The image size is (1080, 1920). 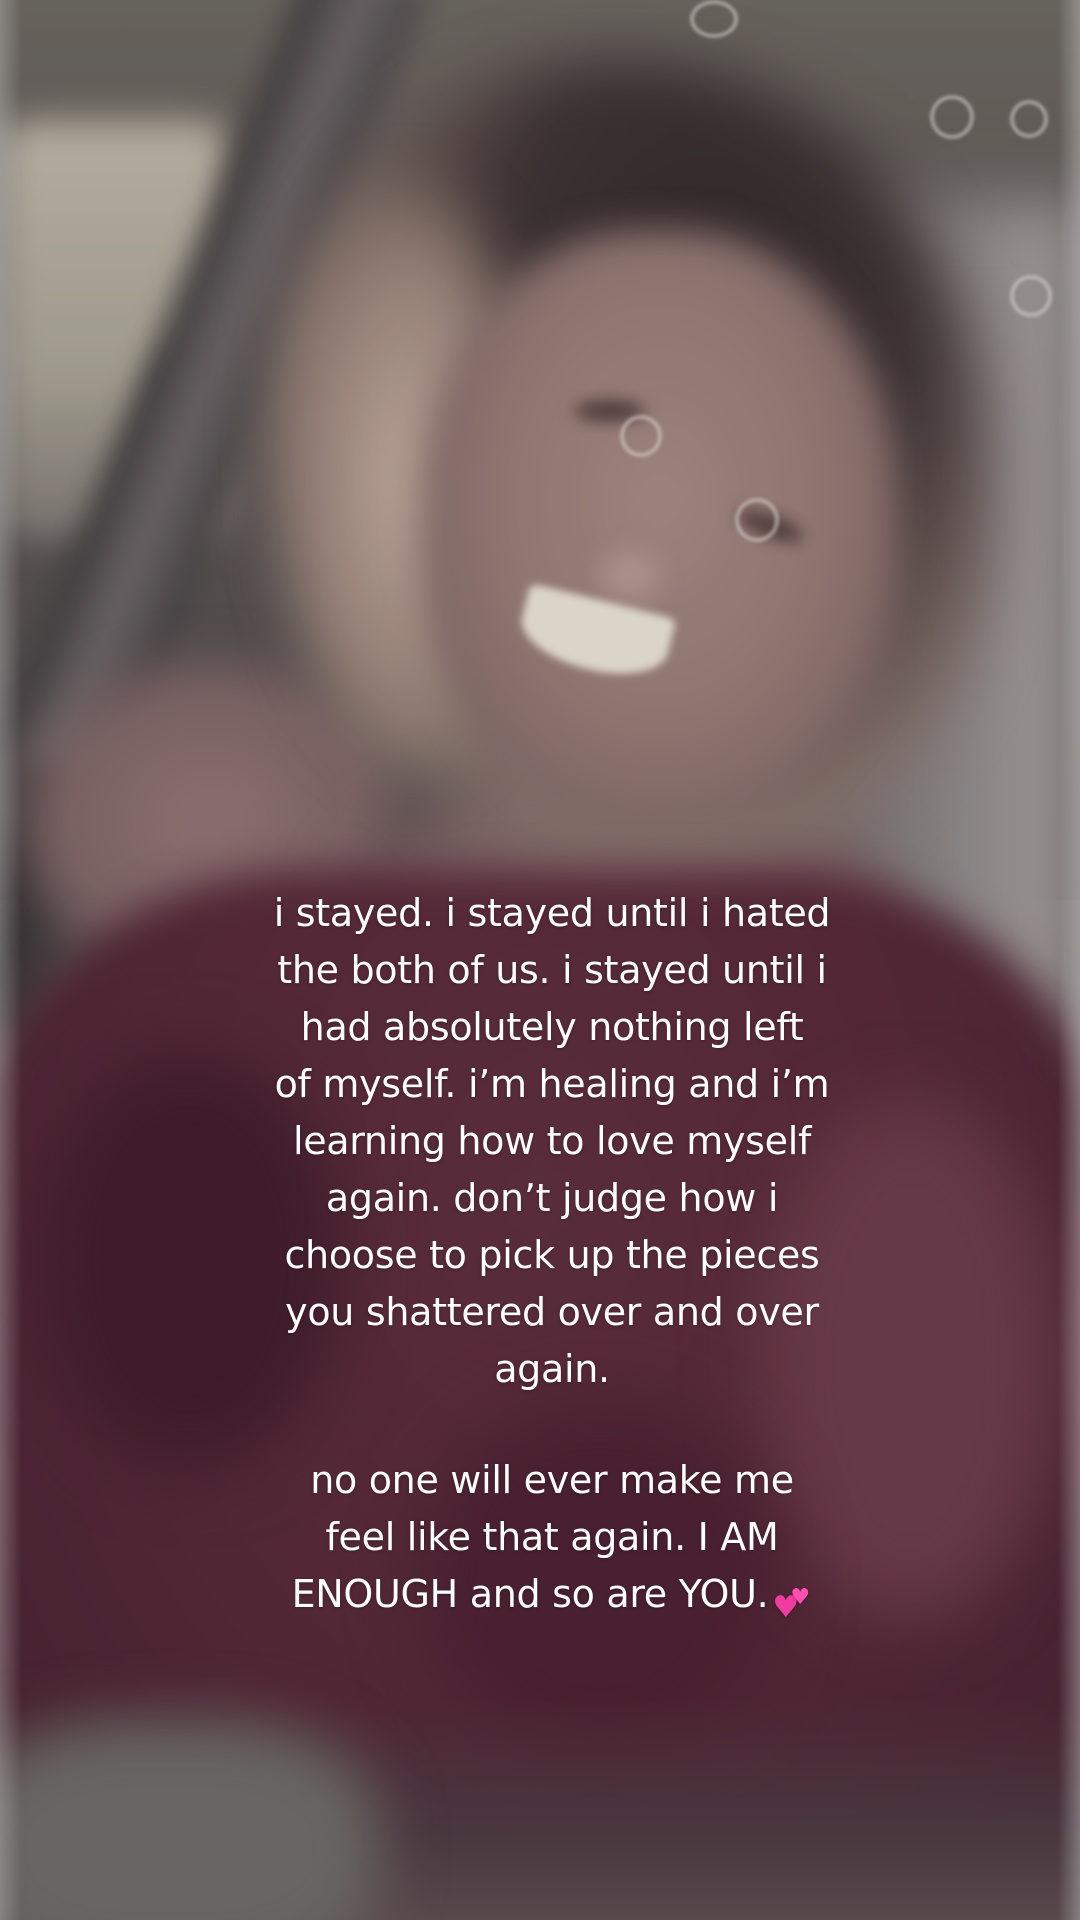 I want to click on two-hearts-emoji-icon: ♥ ♥, so click(x=791, y=1605).